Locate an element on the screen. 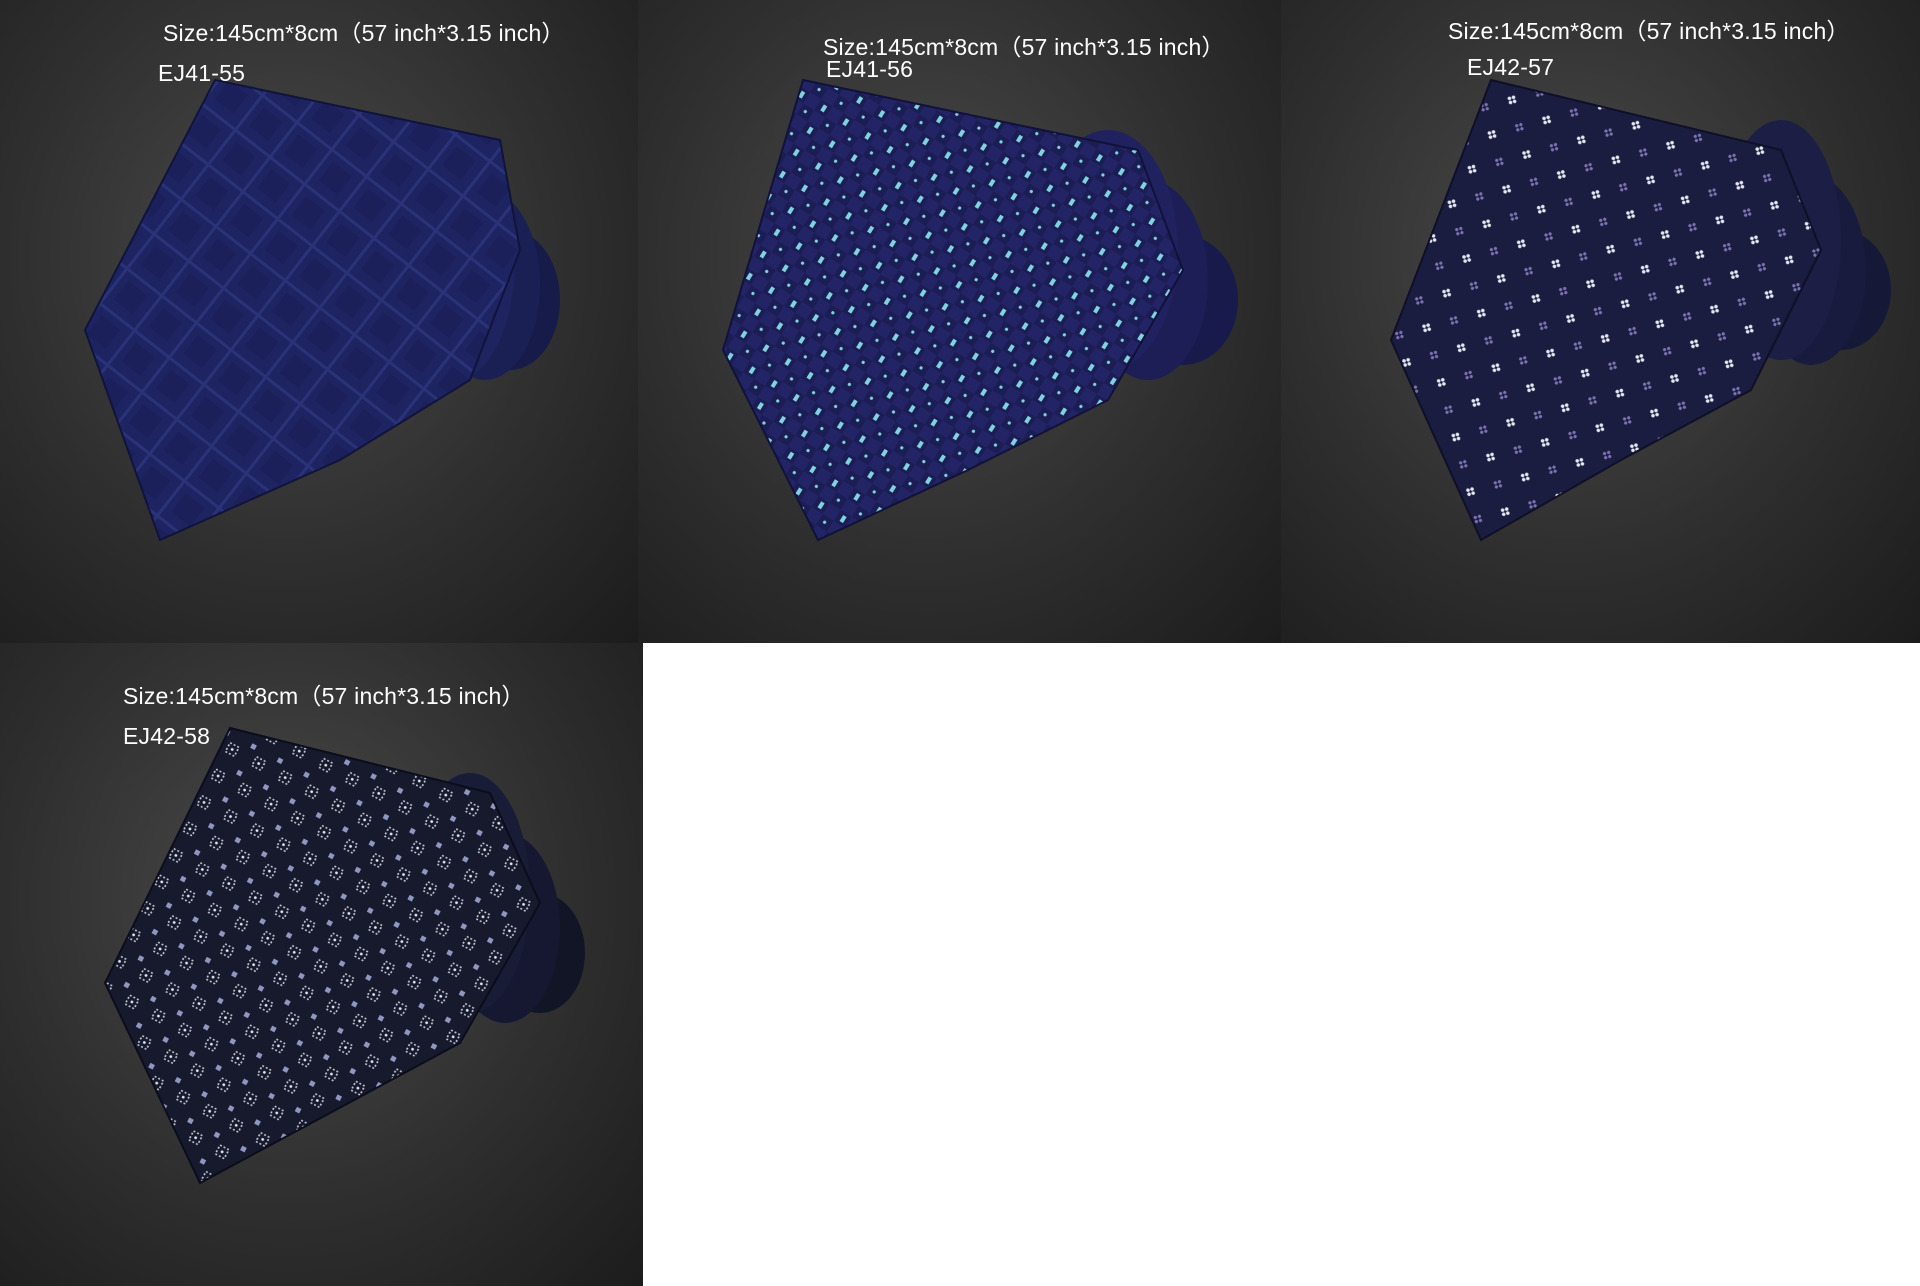 The width and height of the screenshot is (1920, 1286). product-code: EJ41-55 is located at coordinates (202, 73).